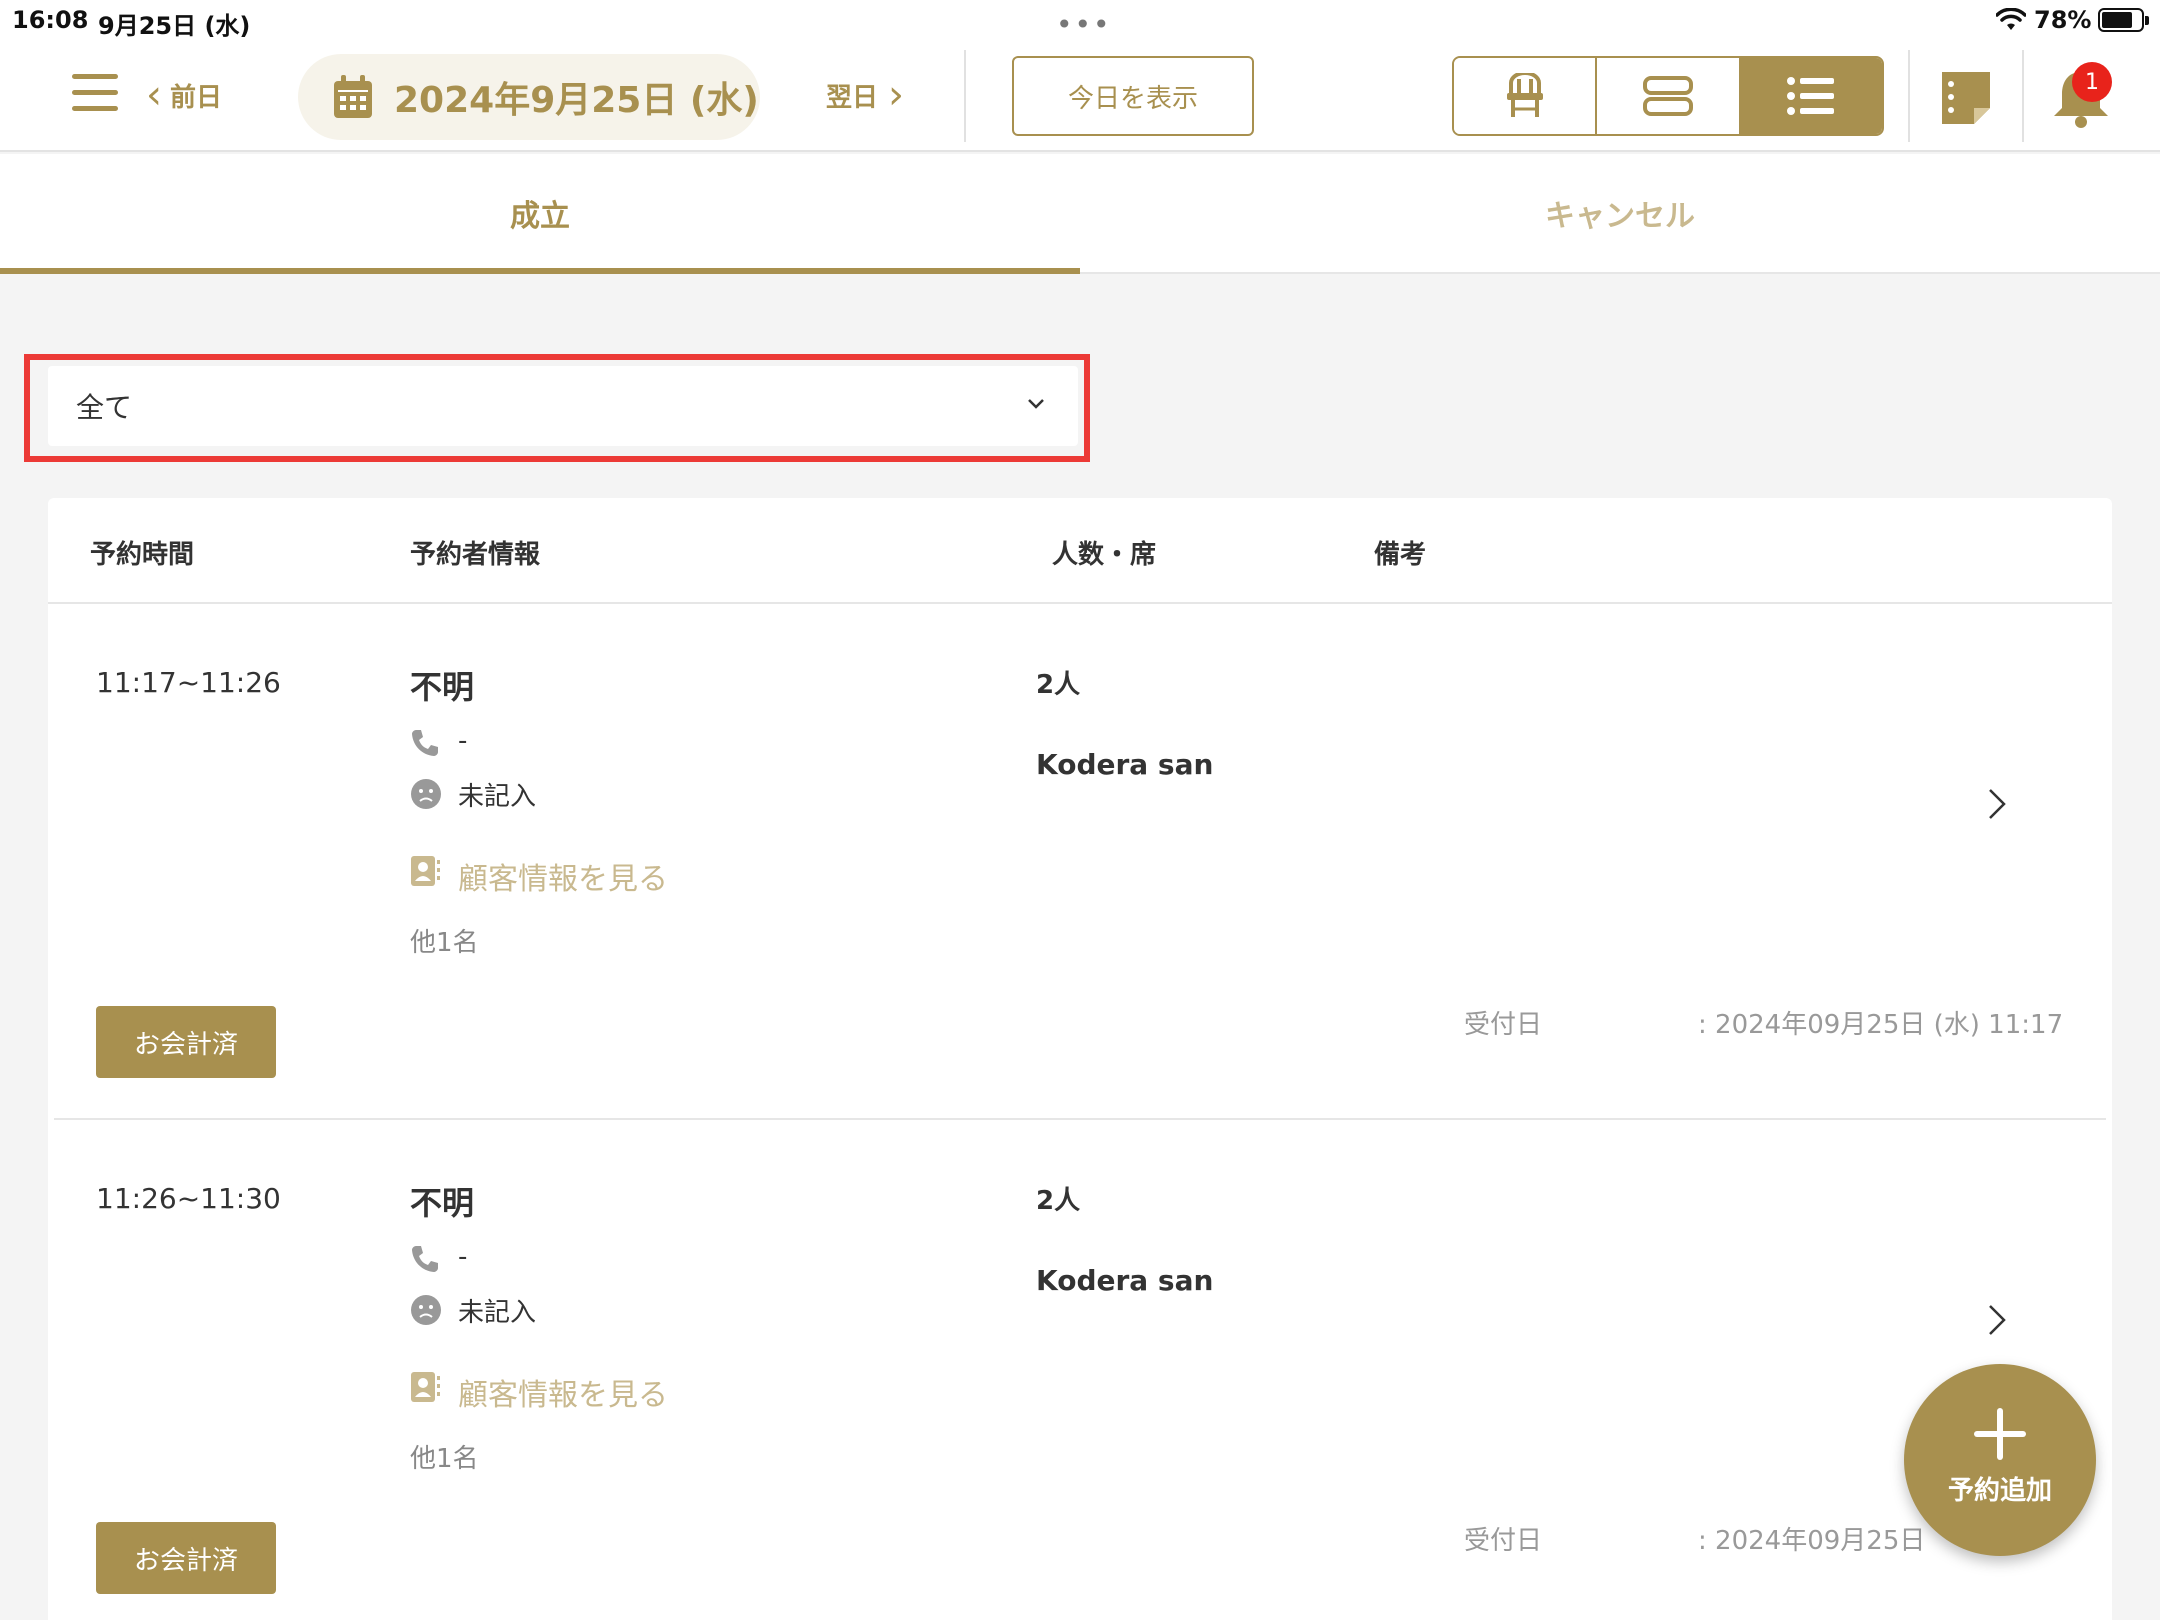 Image resolution: width=2160 pixels, height=1620 pixels. Describe the element at coordinates (1104, 555) in the screenshot. I see `column-header: 人数・席` at that location.